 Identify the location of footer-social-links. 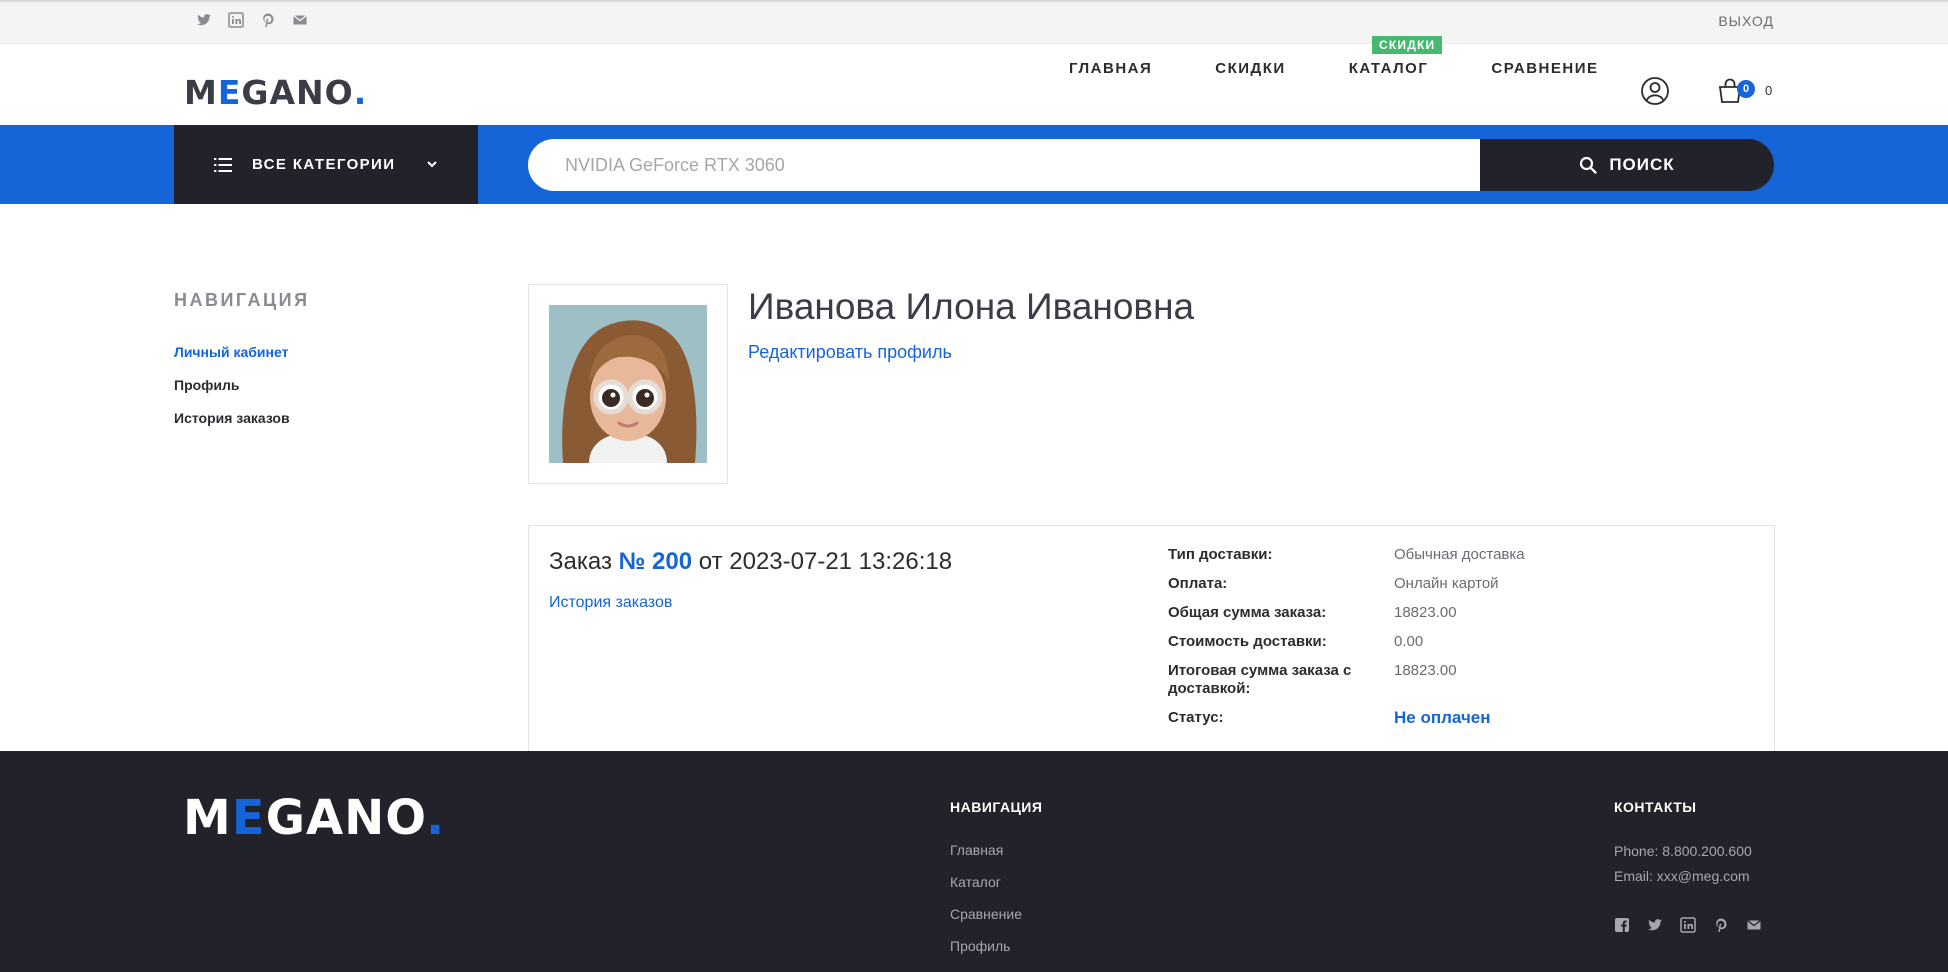
(1688, 925).